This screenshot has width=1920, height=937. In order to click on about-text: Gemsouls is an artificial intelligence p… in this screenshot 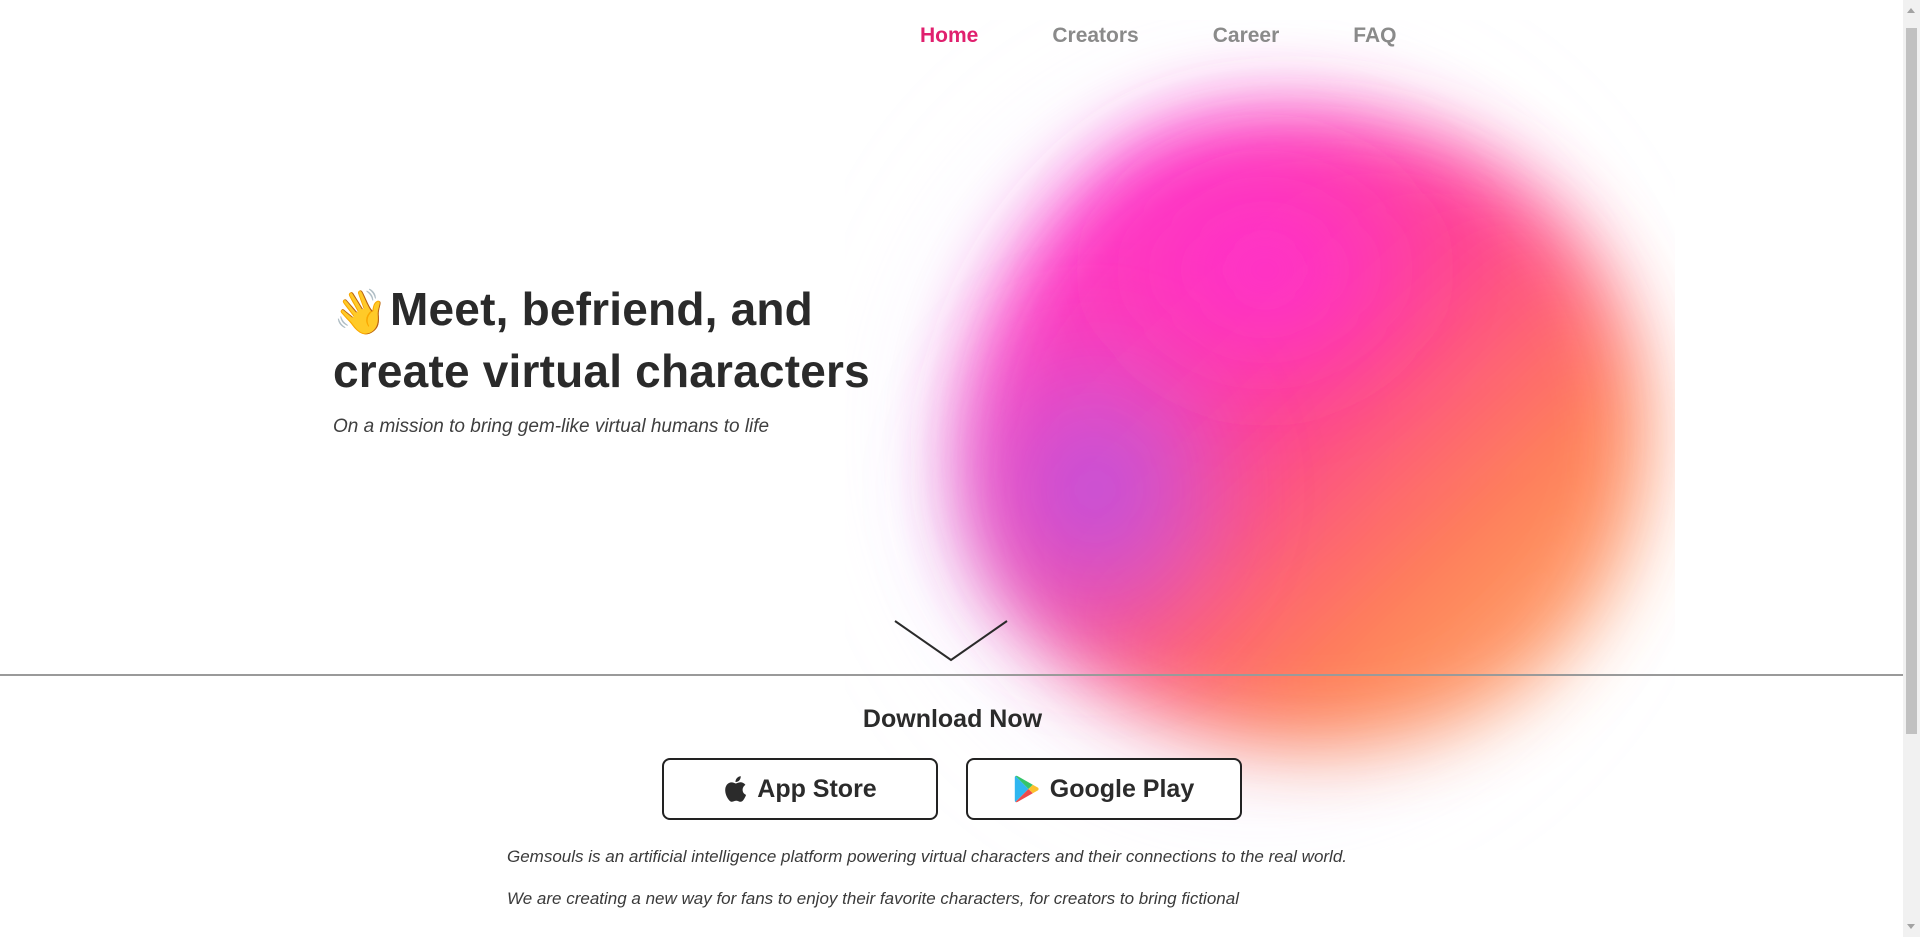, I will do `click(952, 888)`.